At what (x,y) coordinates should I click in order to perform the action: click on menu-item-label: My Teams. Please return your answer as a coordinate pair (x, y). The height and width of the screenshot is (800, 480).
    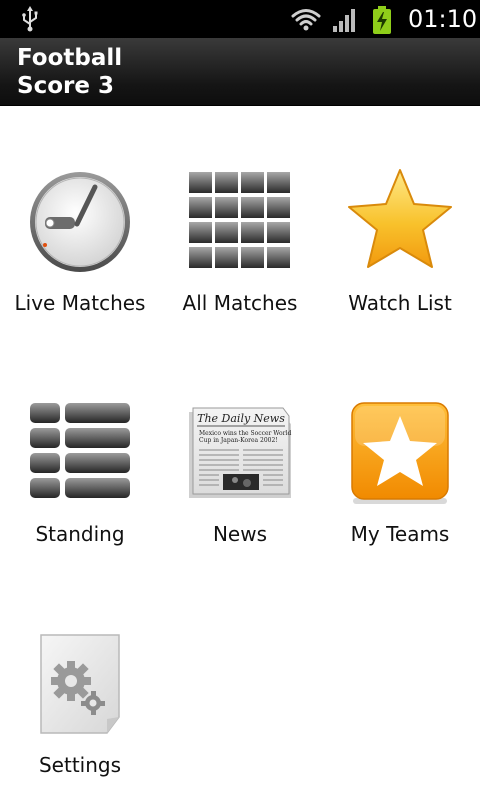
    Looking at the image, I should click on (400, 534).